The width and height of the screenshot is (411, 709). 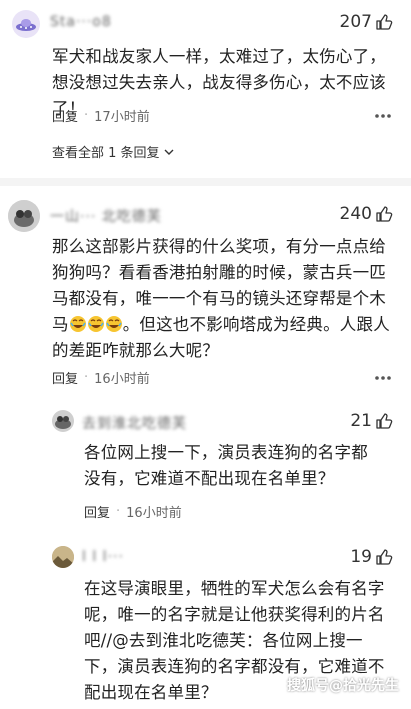 What do you see at coordinates (81, 22) in the screenshot?
I see `username: Sta···o8` at bounding box center [81, 22].